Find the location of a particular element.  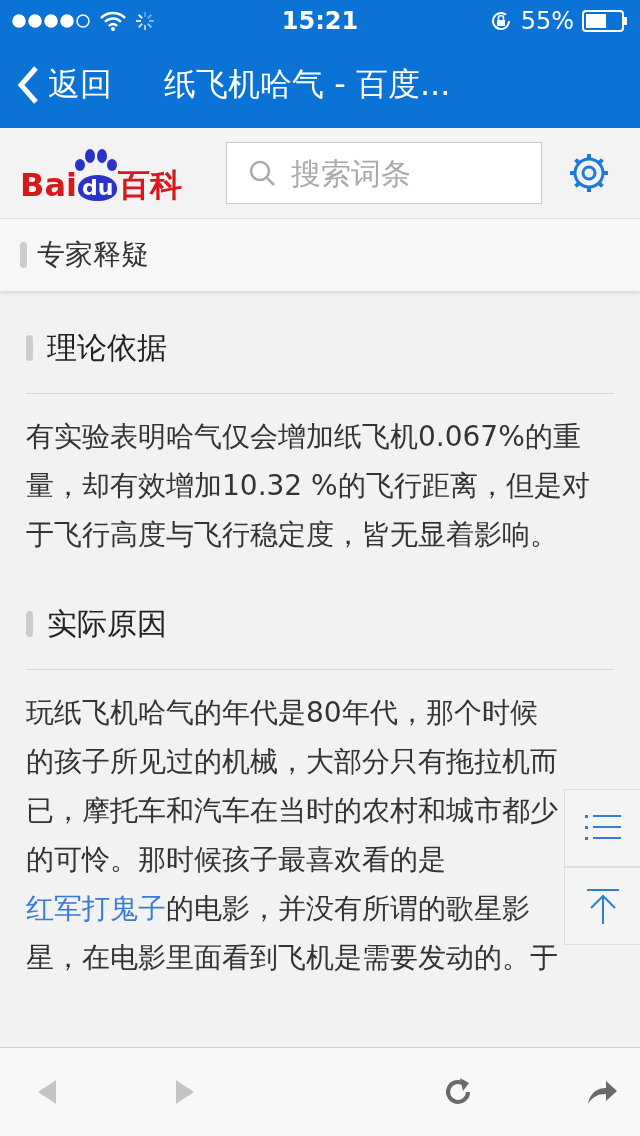

chevron-left-icon is located at coordinates (28, 85).